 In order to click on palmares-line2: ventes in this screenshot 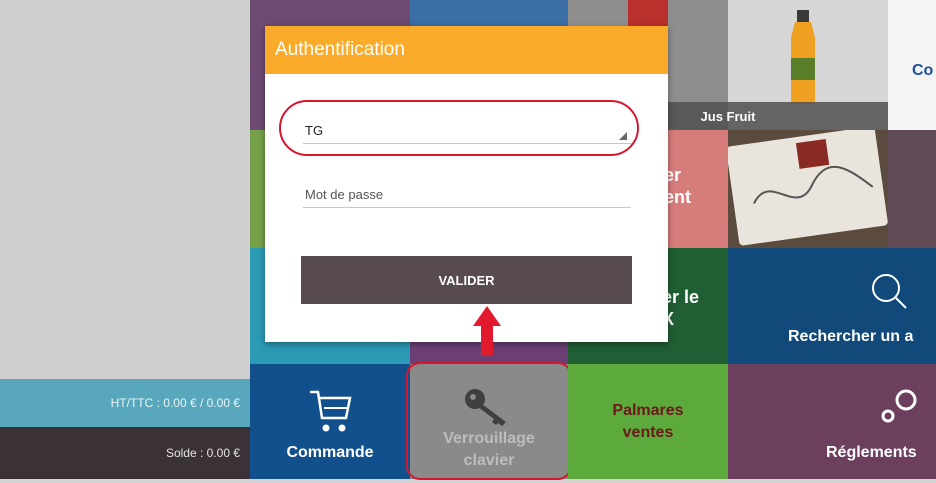, I will do `click(648, 432)`.